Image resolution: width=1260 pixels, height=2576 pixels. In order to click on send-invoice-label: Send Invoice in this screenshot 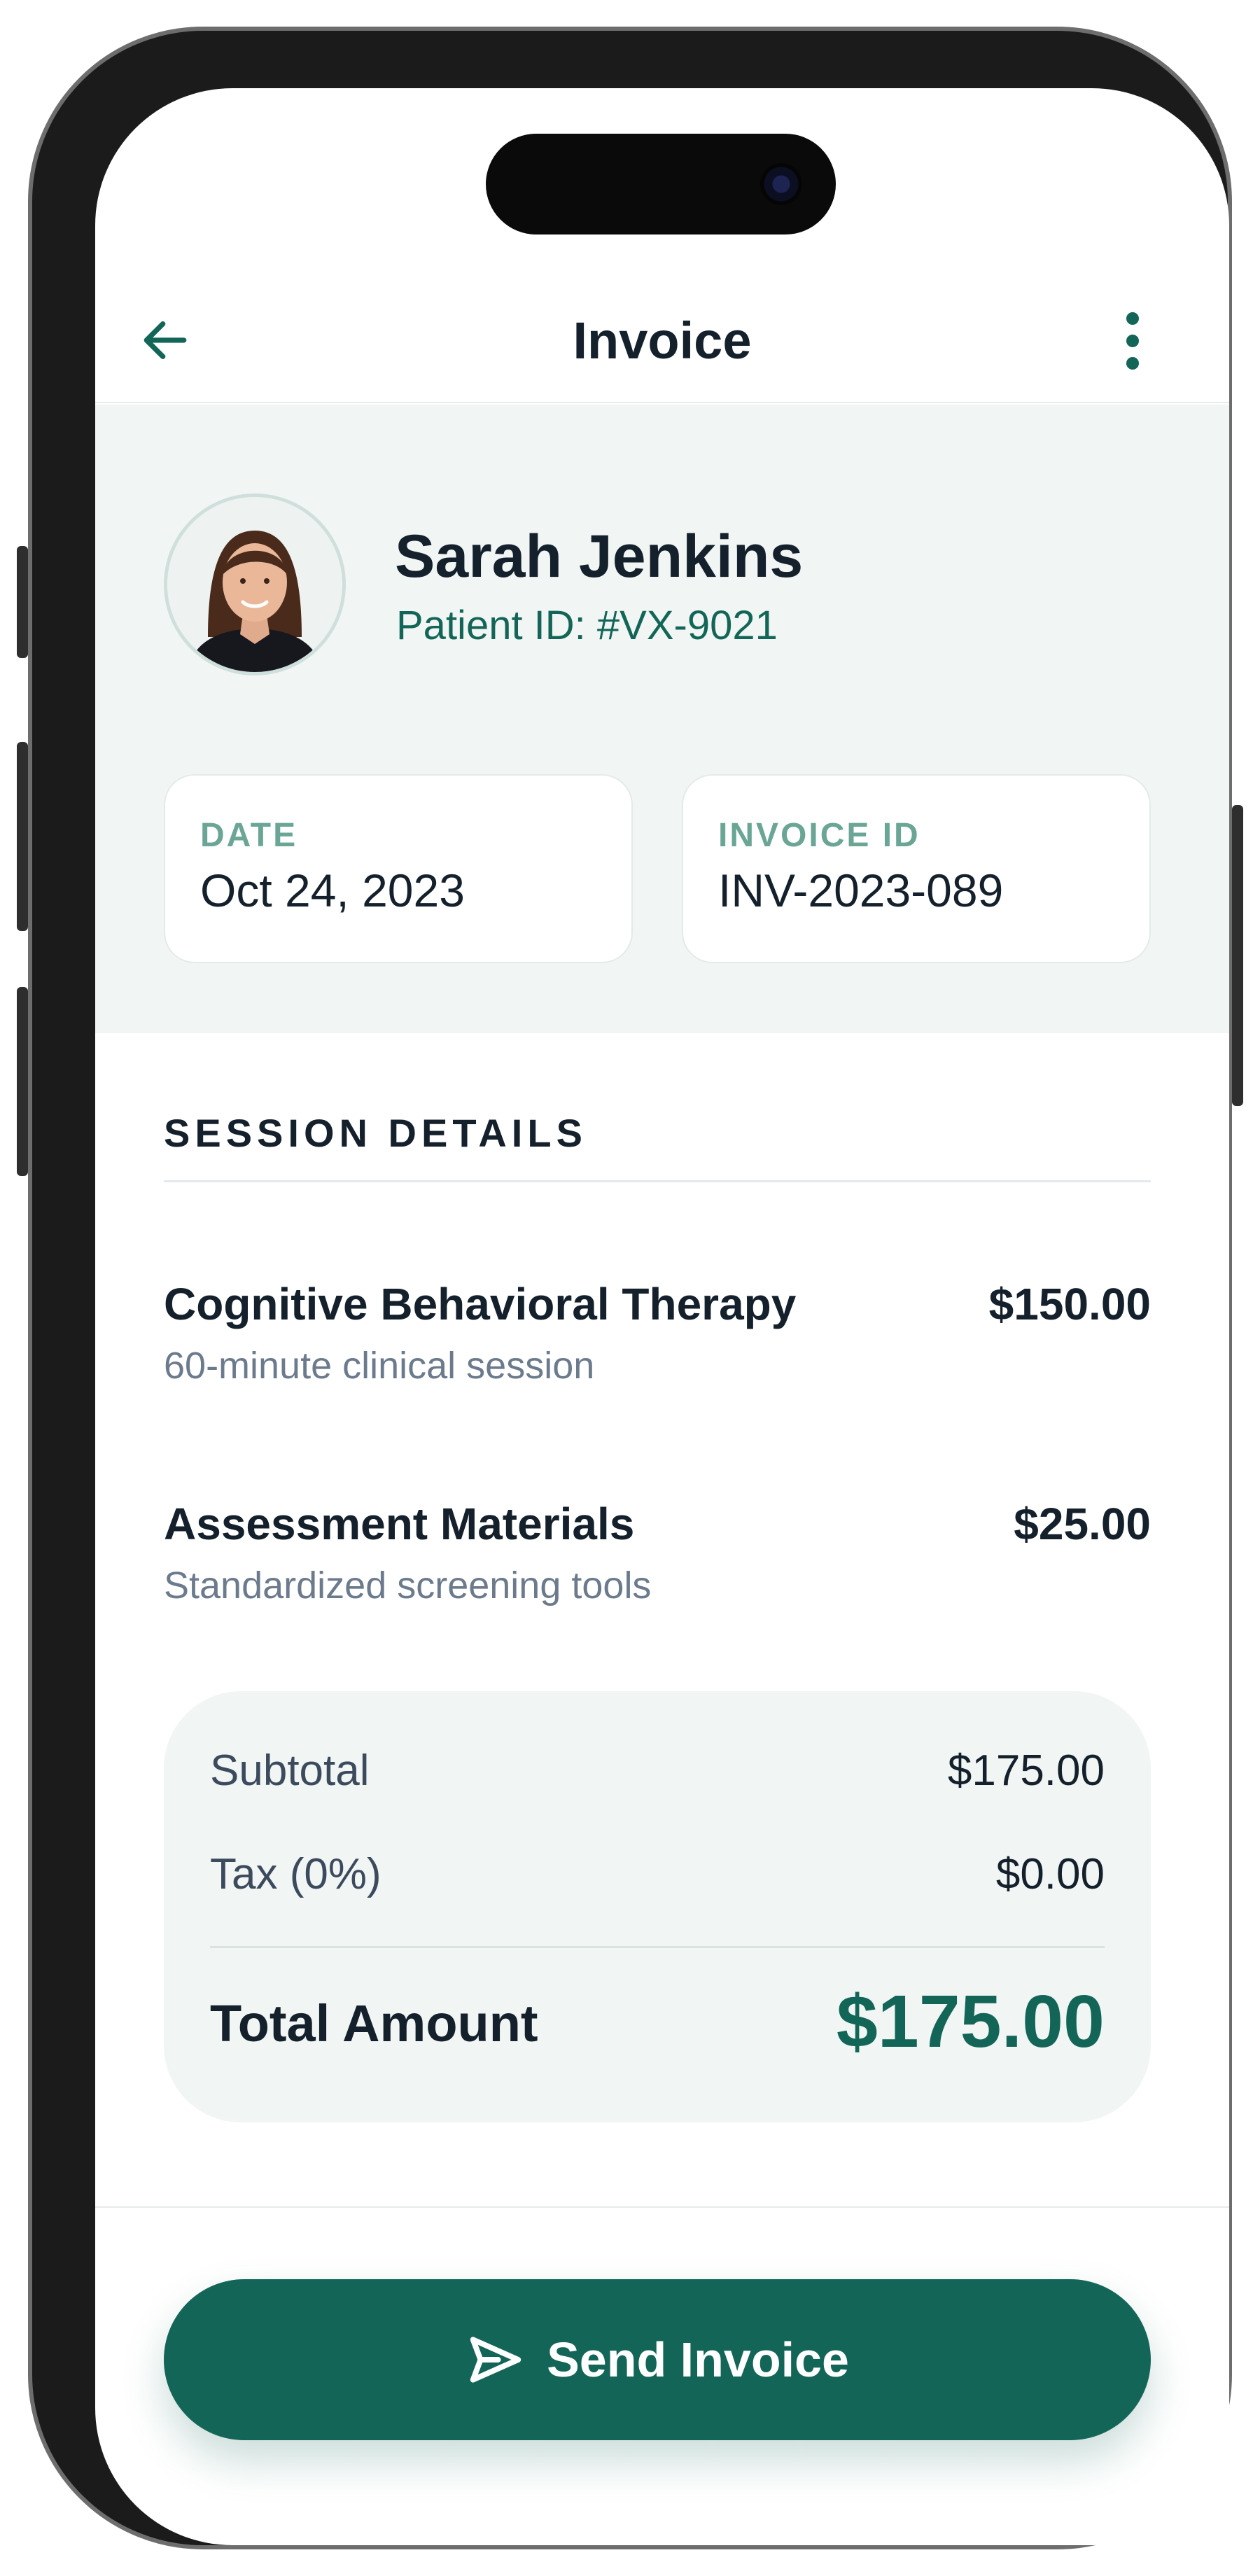, I will do `click(698, 2359)`.